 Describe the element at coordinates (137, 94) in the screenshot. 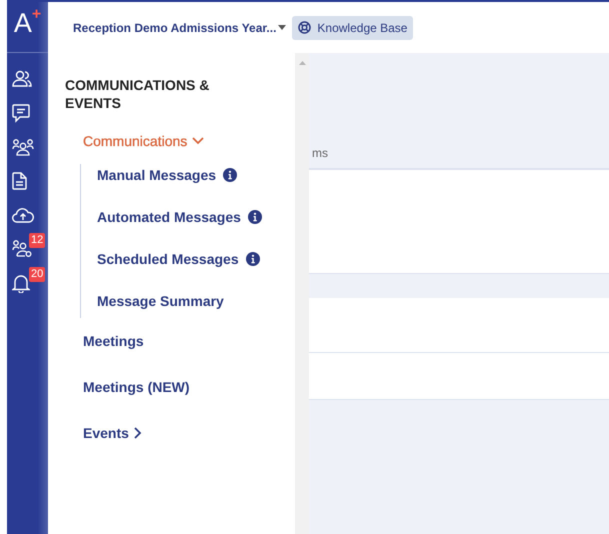

I see `menu-title: COMMUNICATIONS & EVENTS` at that location.